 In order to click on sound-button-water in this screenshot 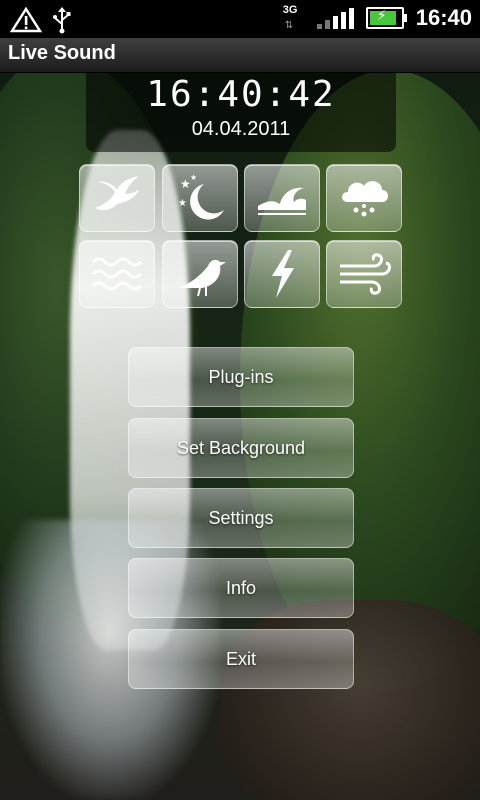, I will do `click(117, 274)`.